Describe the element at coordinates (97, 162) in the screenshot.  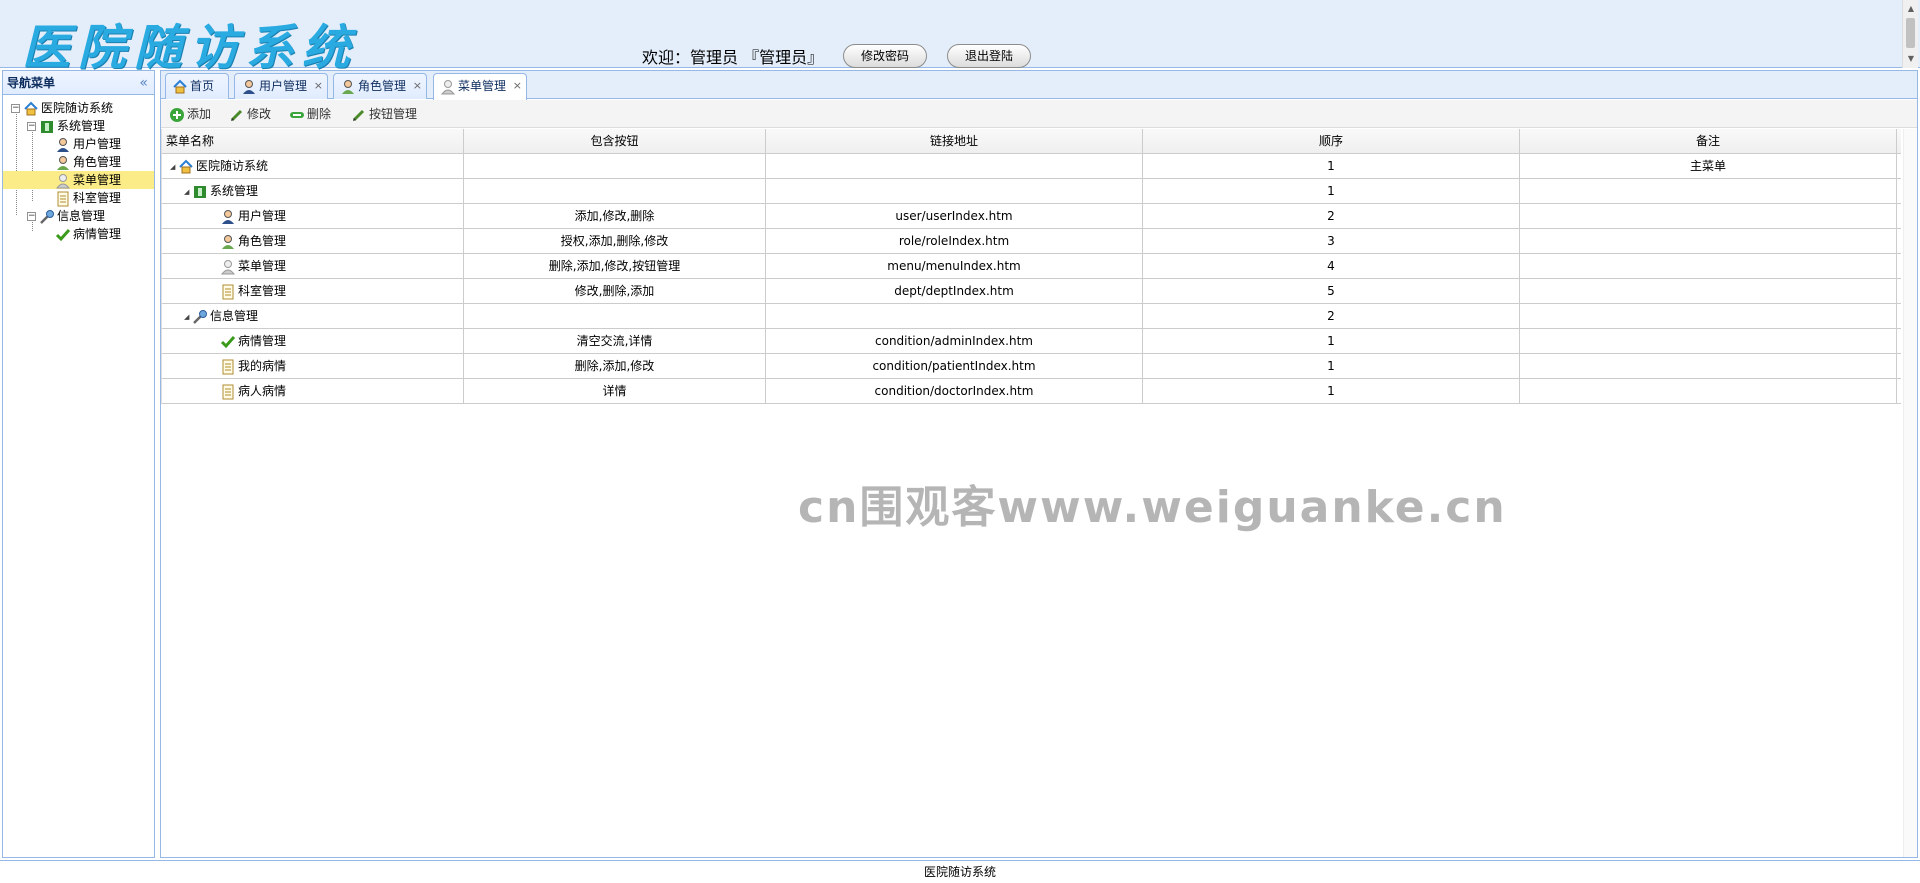
I see `tree-node-label: 角色管理` at that location.